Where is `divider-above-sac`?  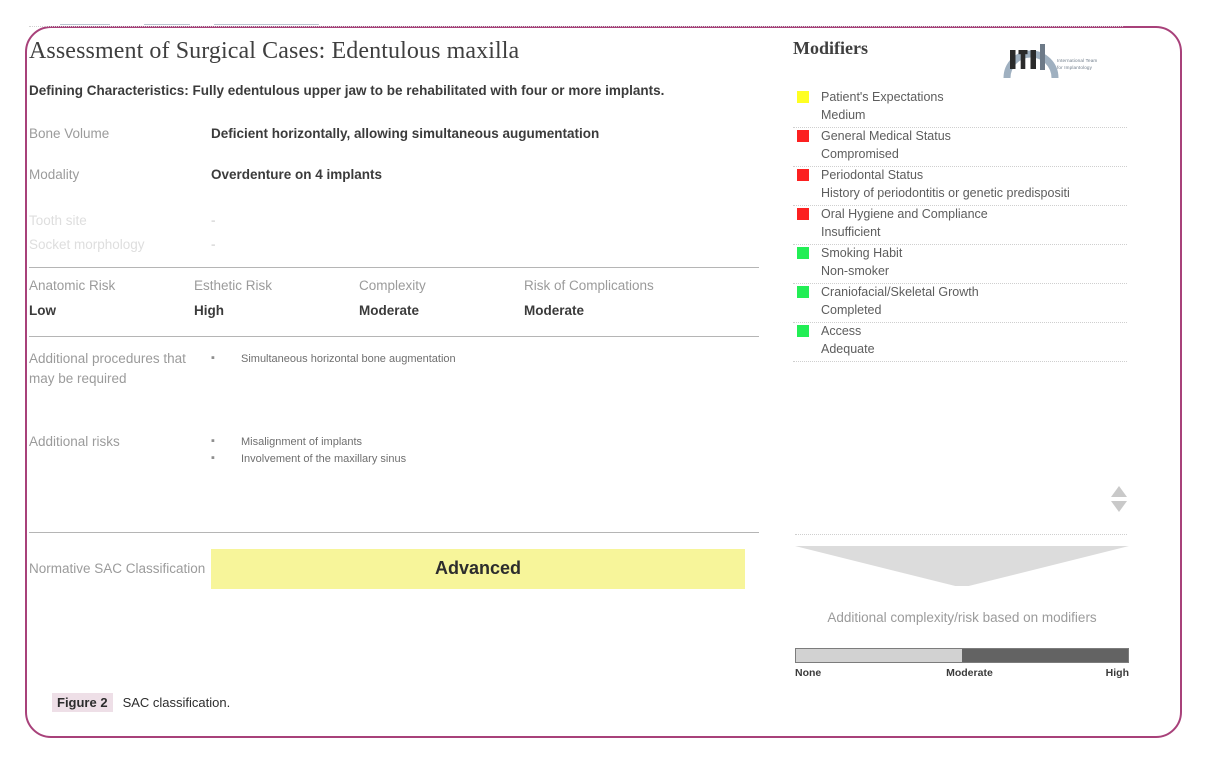
divider-above-sac is located at coordinates (394, 532).